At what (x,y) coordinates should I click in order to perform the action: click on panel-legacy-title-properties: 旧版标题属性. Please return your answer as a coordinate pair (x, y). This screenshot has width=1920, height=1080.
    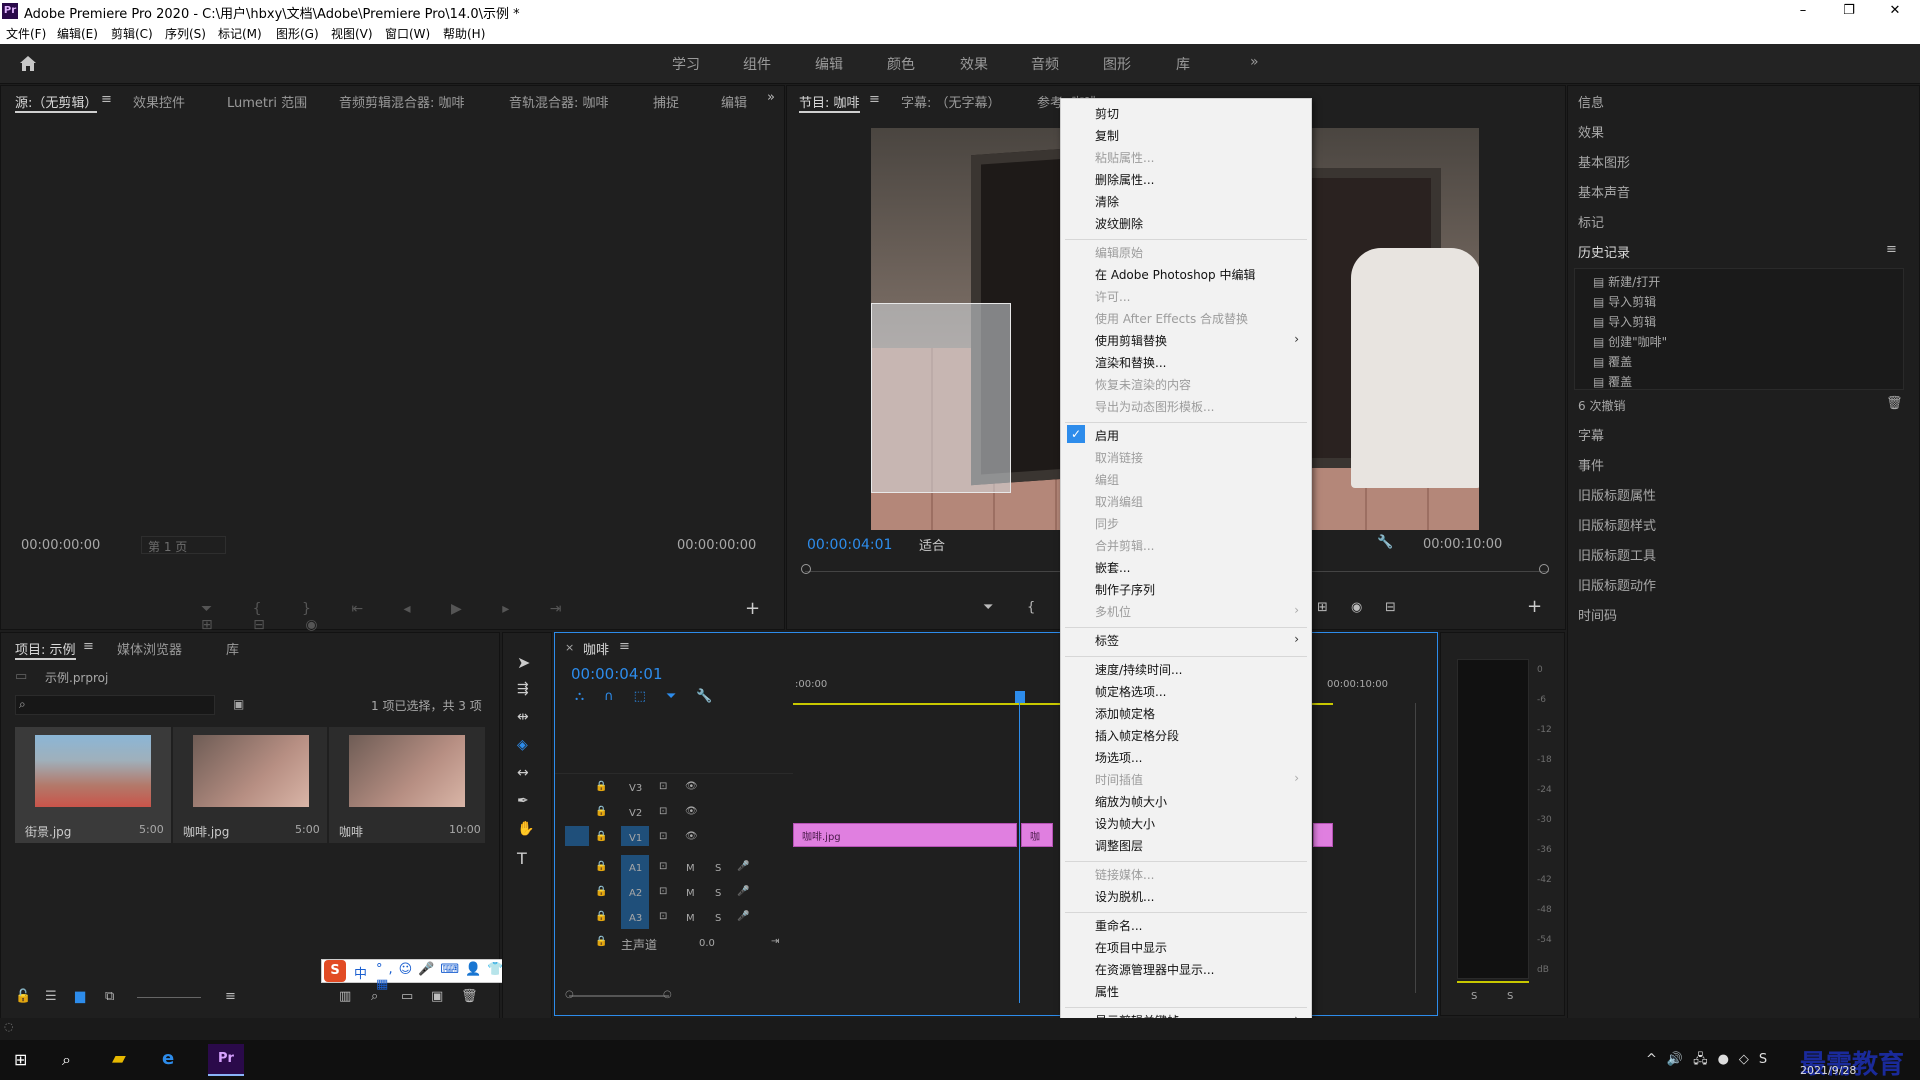
    Looking at the image, I should click on (1617, 494).